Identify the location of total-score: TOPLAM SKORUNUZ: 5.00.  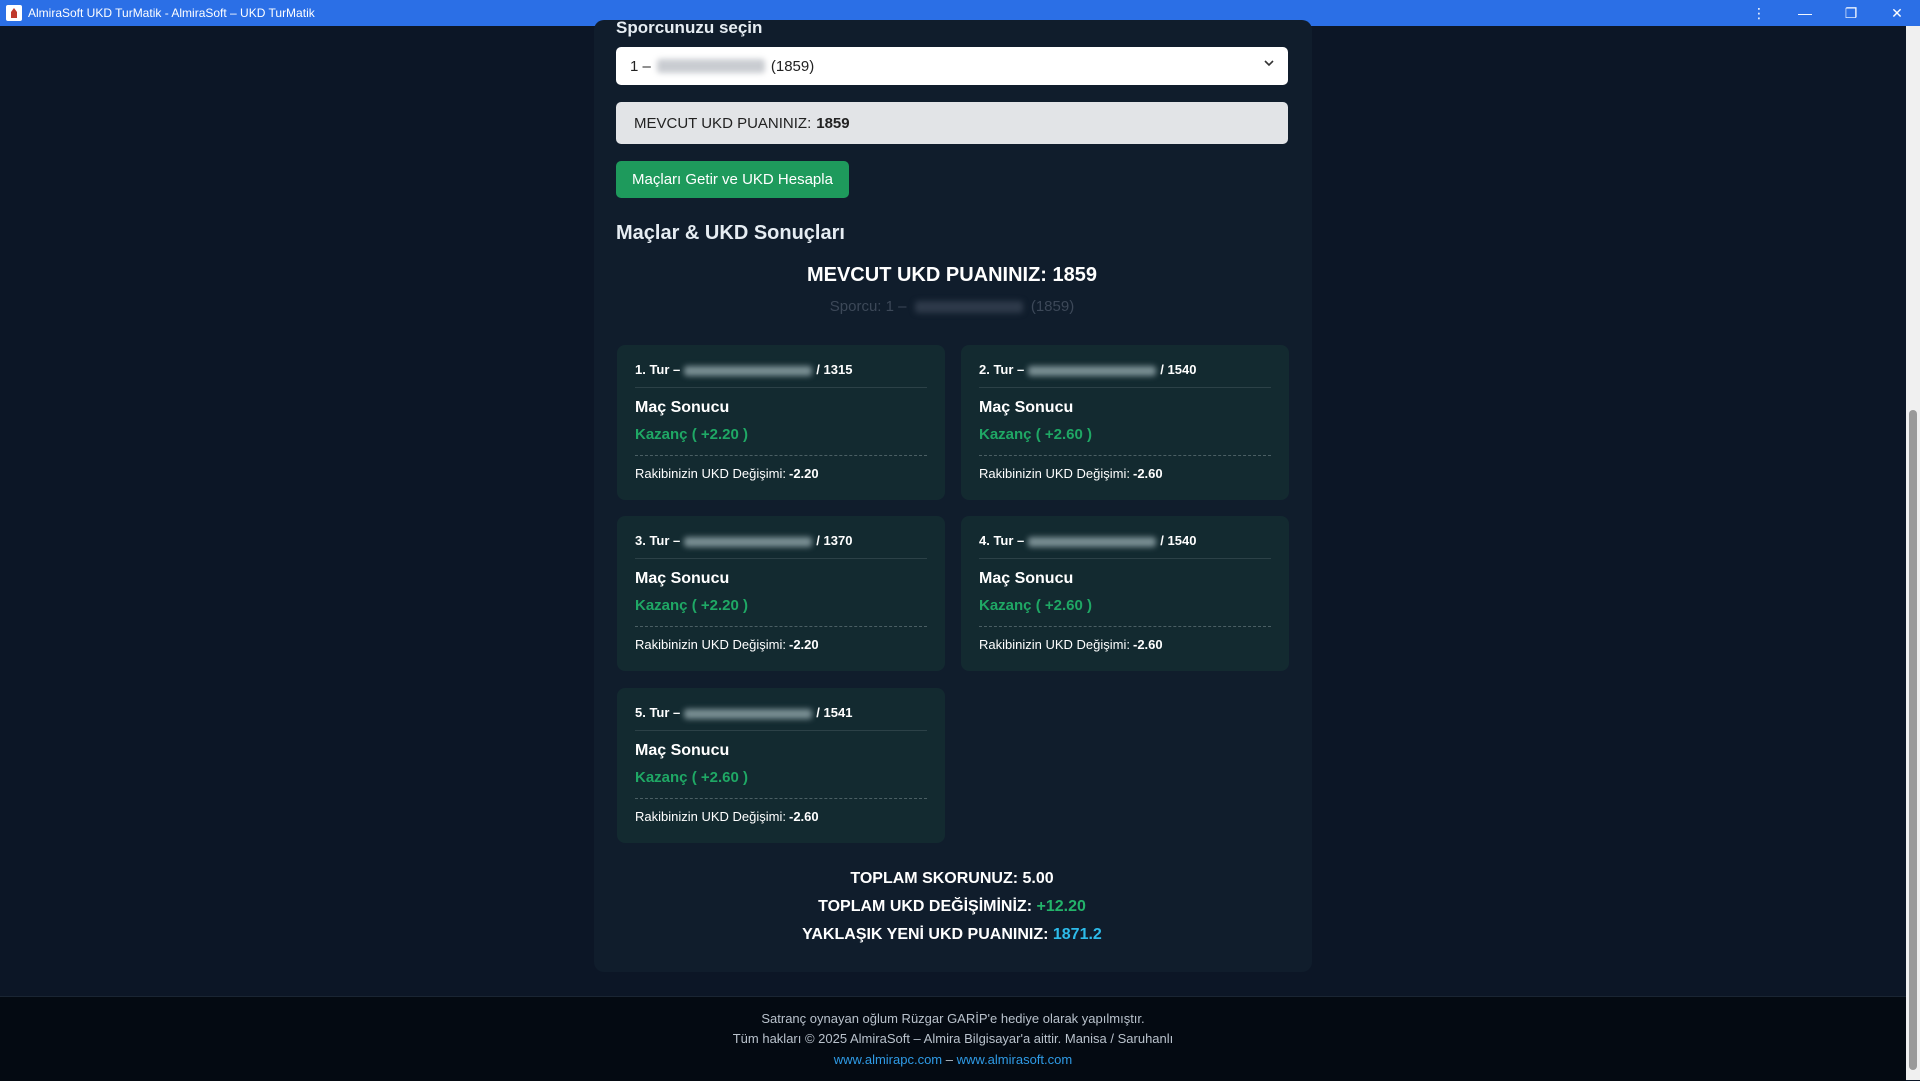
(952, 878).